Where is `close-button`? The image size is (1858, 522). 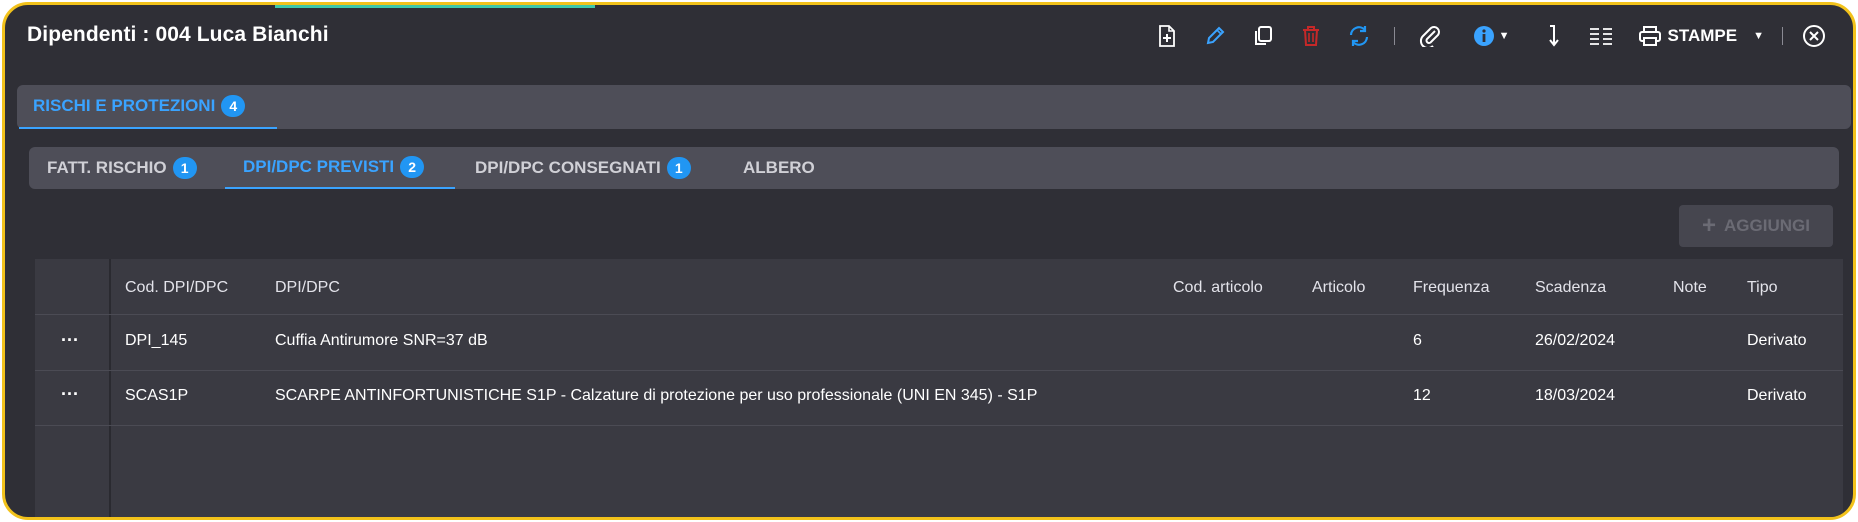 close-button is located at coordinates (1814, 36).